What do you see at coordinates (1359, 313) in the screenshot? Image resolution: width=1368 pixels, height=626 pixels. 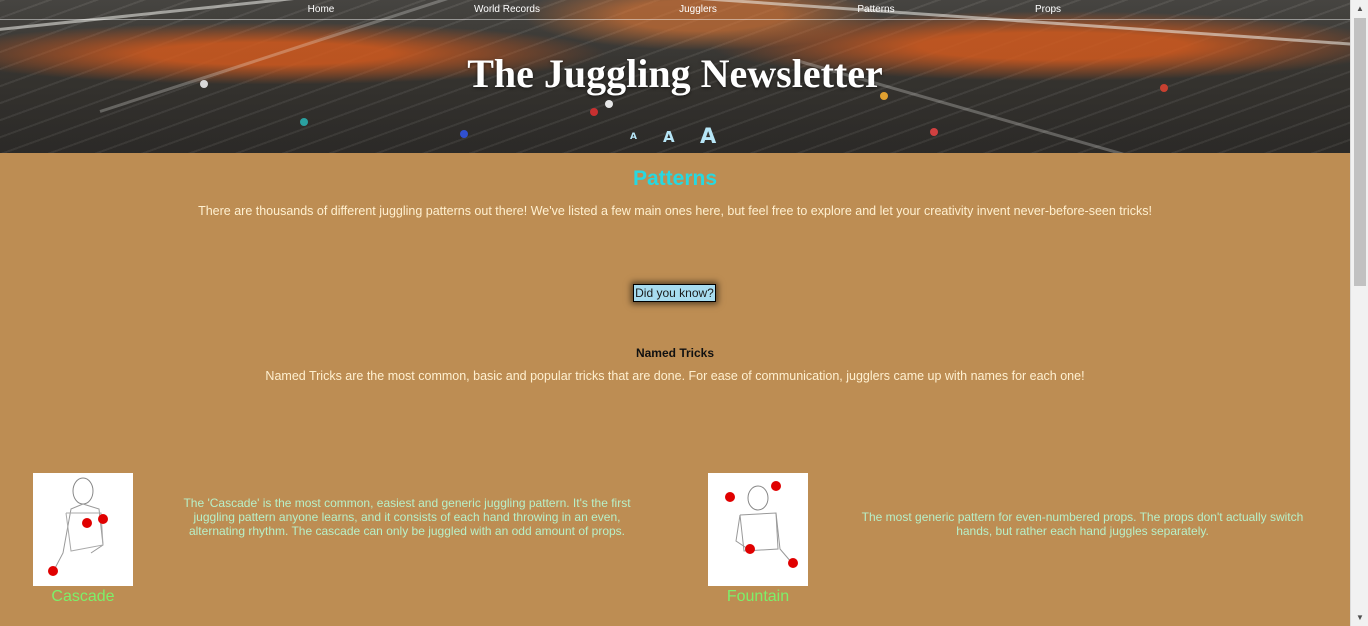 I see `vertical-scrollbar: ▲ ▼` at bounding box center [1359, 313].